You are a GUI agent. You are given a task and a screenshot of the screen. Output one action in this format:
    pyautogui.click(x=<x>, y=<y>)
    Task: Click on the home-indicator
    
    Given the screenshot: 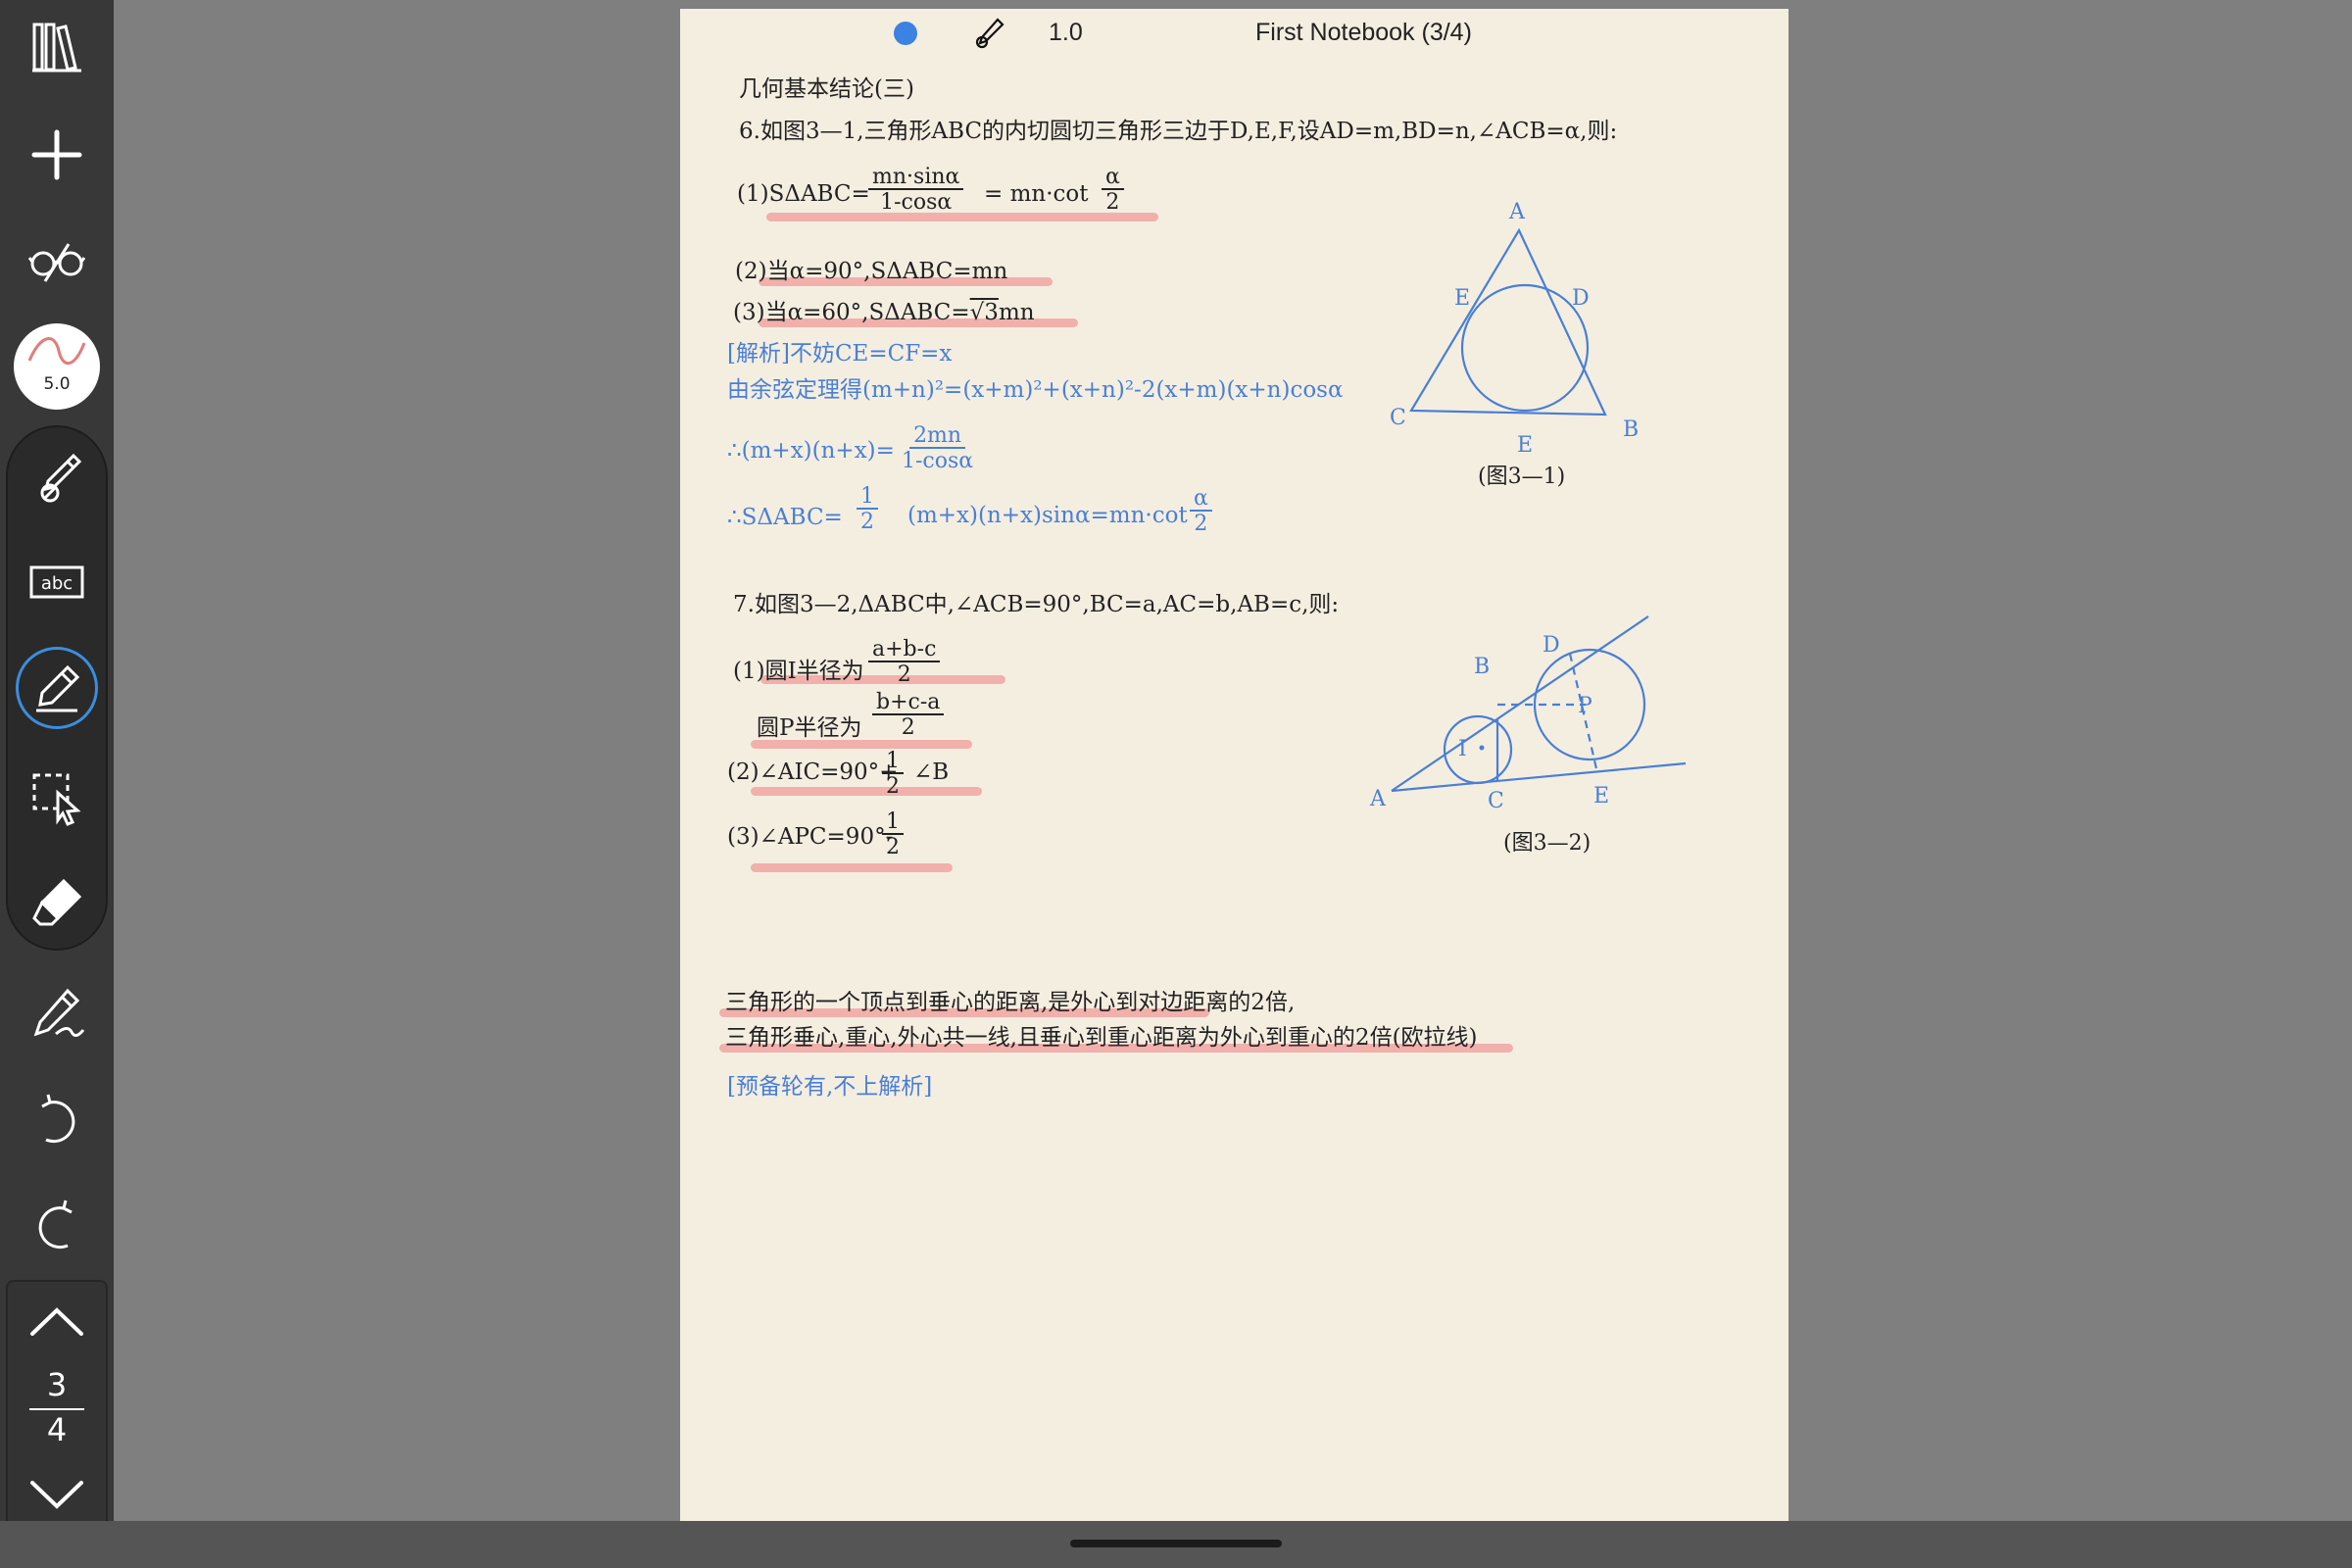 What is the action you would take?
    pyautogui.click(x=1176, y=1543)
    